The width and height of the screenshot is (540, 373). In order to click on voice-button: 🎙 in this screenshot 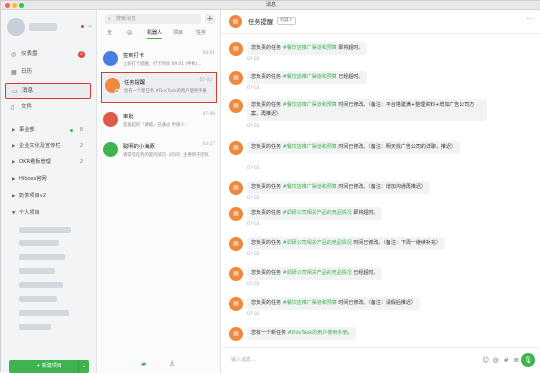, I will do `click(528, 360)`.